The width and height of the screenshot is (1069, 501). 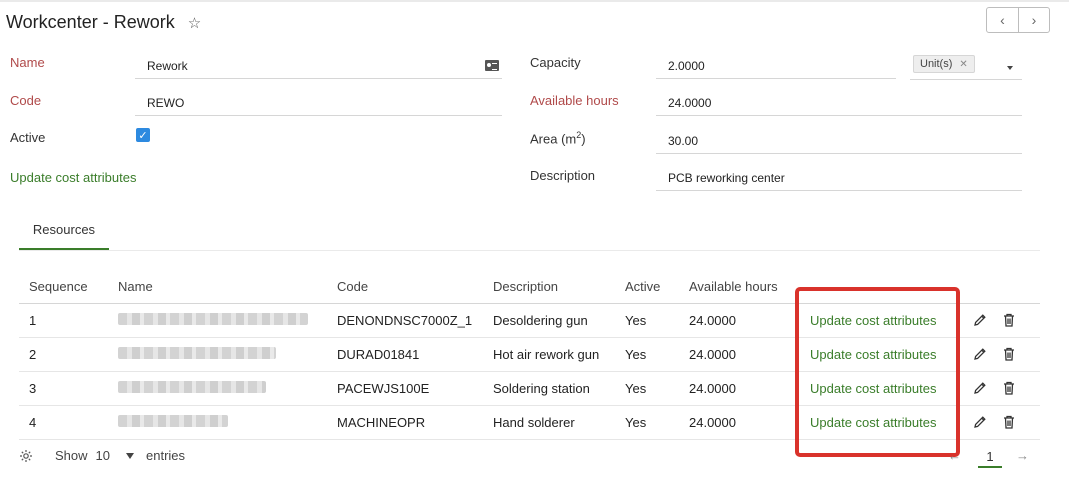 I want to click on arrow-right-icon: →, so click(x=1022, y=455).